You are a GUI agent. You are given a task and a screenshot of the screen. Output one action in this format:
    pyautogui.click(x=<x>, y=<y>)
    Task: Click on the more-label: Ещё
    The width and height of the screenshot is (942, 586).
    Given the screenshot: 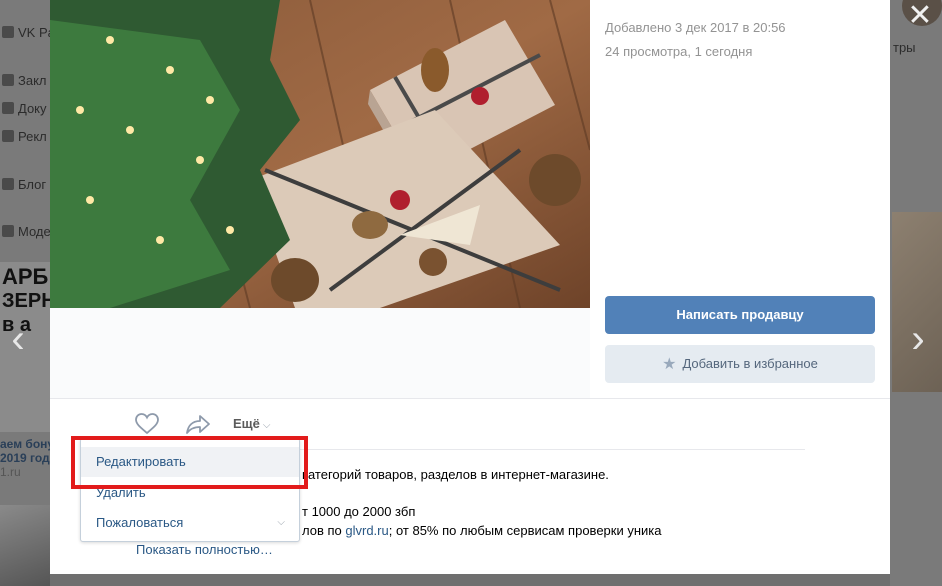 What is the action you would take?
    pyautogui.click(x=246, y=423)
    